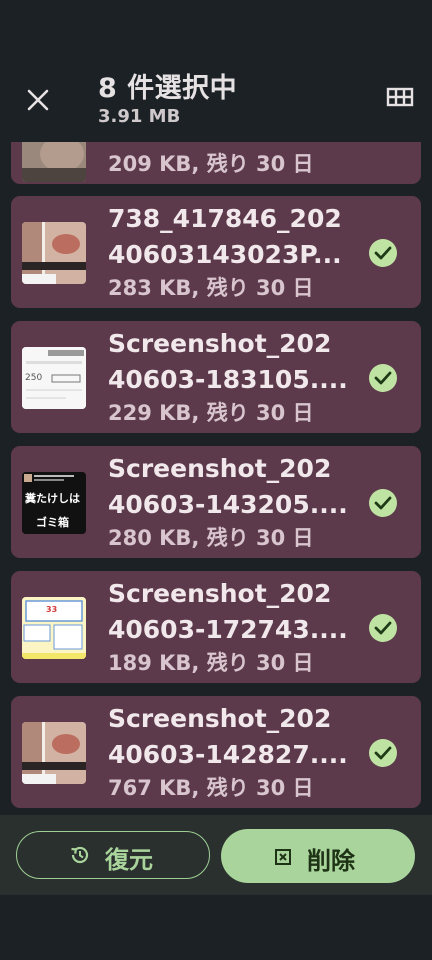 Image resolution: width=432 pixels, height=960 pixels. What do you see at coordinates (331, 861) in the screenshot?
I see `delete-label: 削除` at bounding box center [331, 861].